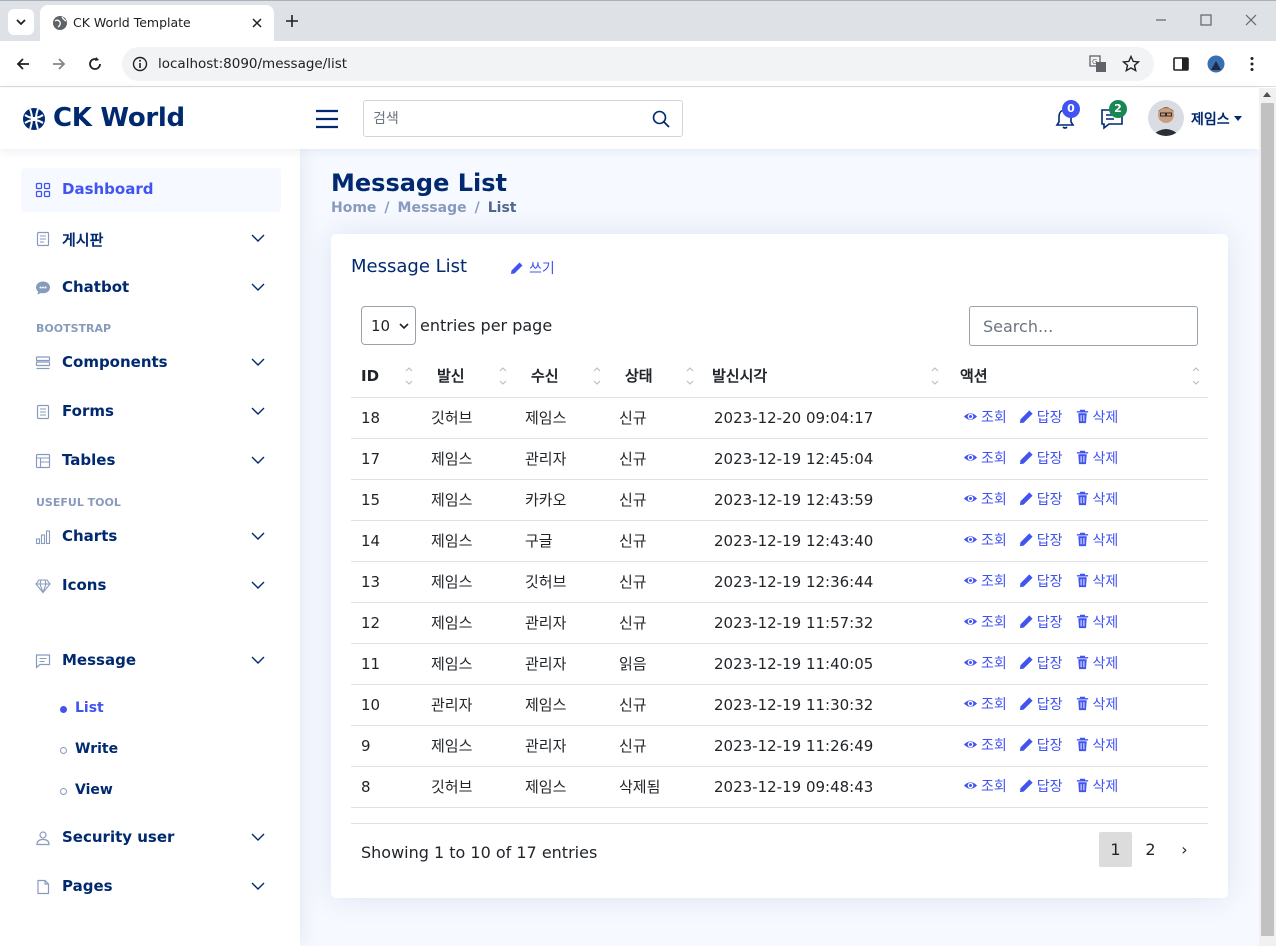 The width and height of the screenshot is (1276, 946). What do you see at coordinates (151, 288) in the screenshot?
I see `sidebar-item-chatbot: Chatbot` at bounding box center [151, 288].